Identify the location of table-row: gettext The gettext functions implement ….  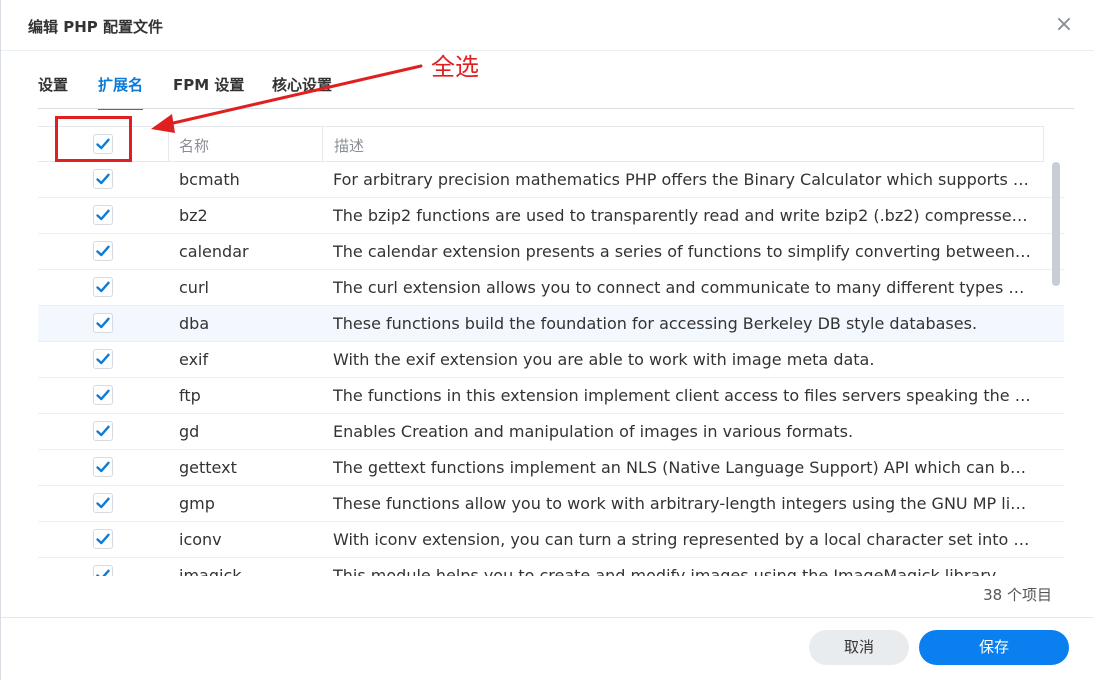
(551, 468).